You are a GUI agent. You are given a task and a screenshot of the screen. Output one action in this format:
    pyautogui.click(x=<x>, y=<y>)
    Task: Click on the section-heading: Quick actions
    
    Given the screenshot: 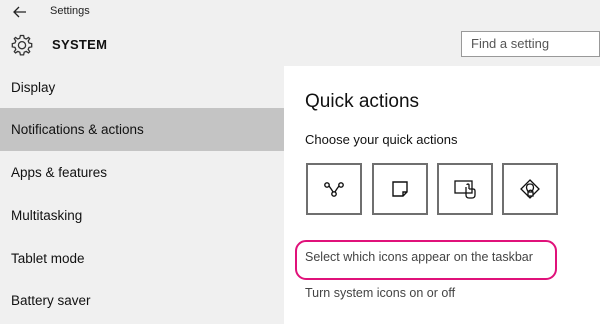 What is the action you would take?
    pyautogui.click(x=362, y=101)
    